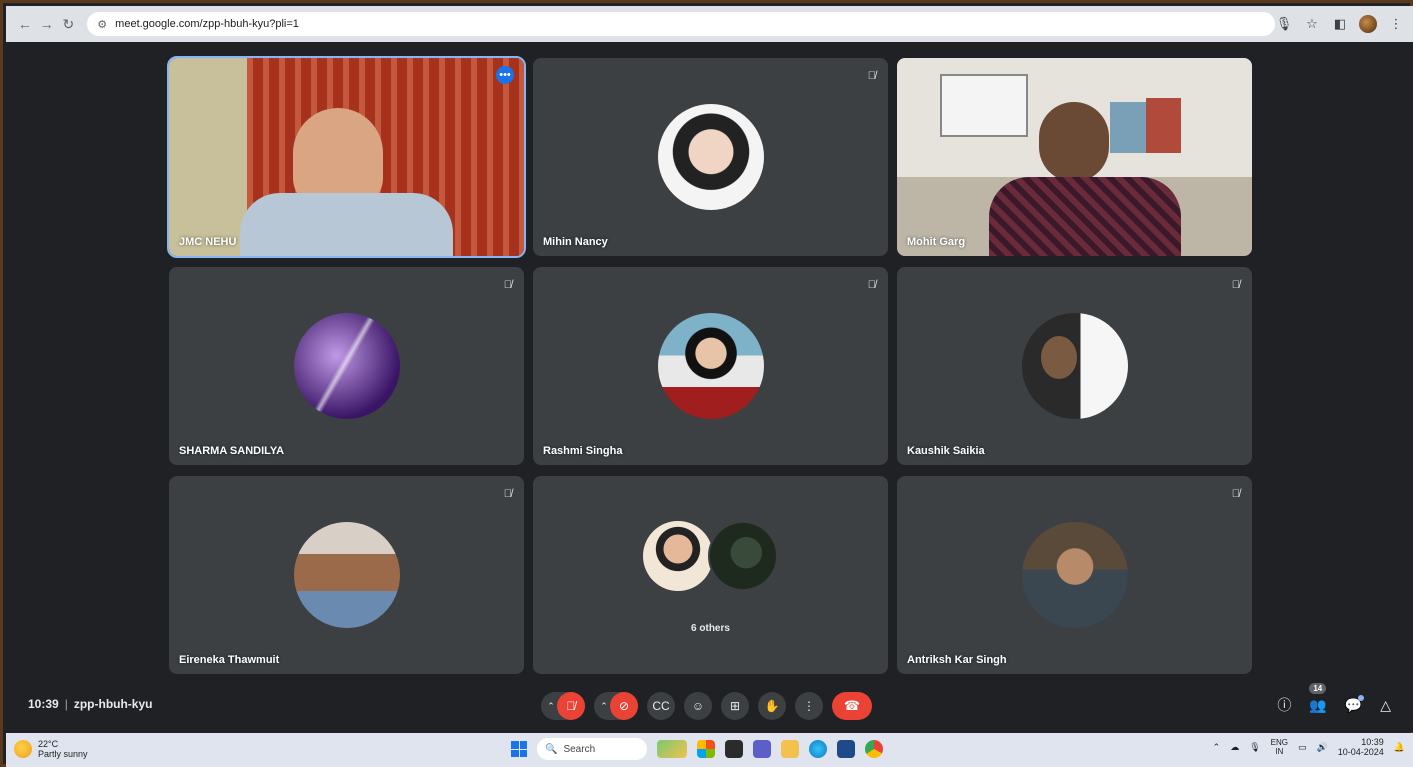 The width and height of the screenshot is (1413, 767). I want to click on system-clock: 10:39 10-04-2024, so click(1361, 747).